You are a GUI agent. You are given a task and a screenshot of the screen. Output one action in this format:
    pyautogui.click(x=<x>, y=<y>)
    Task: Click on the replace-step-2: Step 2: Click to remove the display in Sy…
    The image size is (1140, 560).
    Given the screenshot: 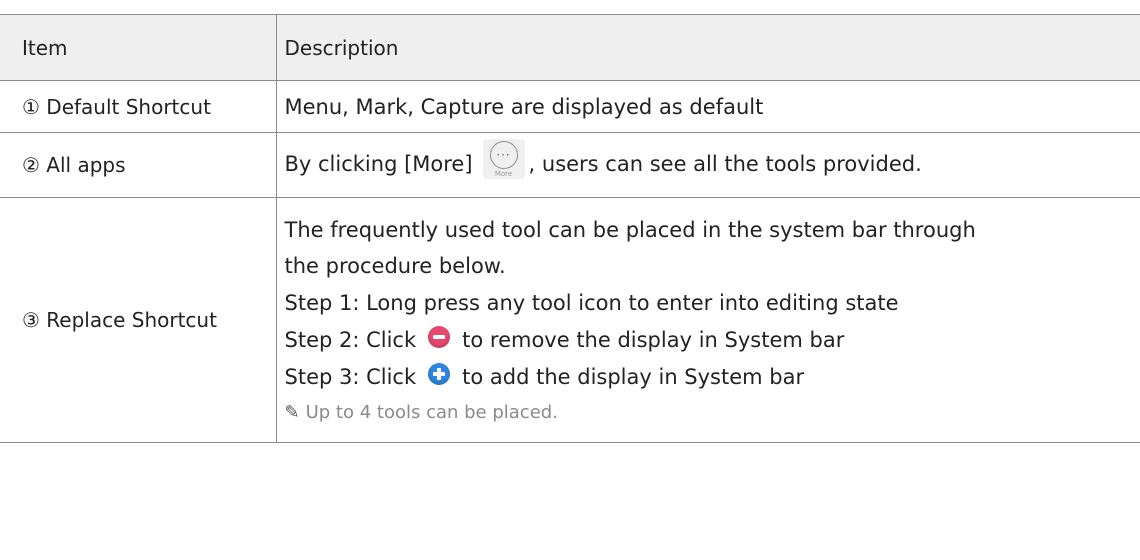 What is the action you would take?
    pyautogui.click(x=712, y=340)
    